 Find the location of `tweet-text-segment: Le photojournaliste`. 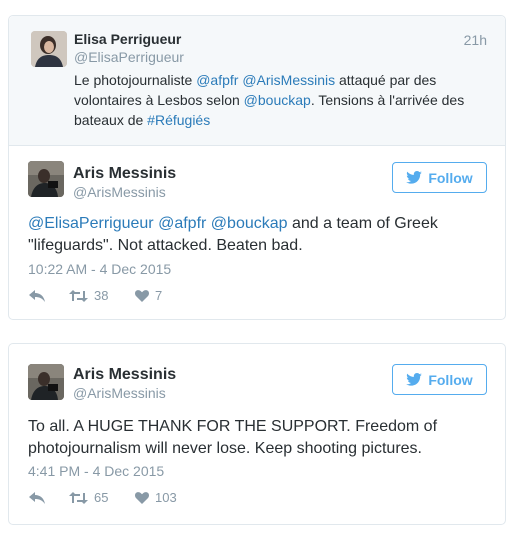

tweet-text-segment: Le photojournaliste is located at coordinates (135, 80).